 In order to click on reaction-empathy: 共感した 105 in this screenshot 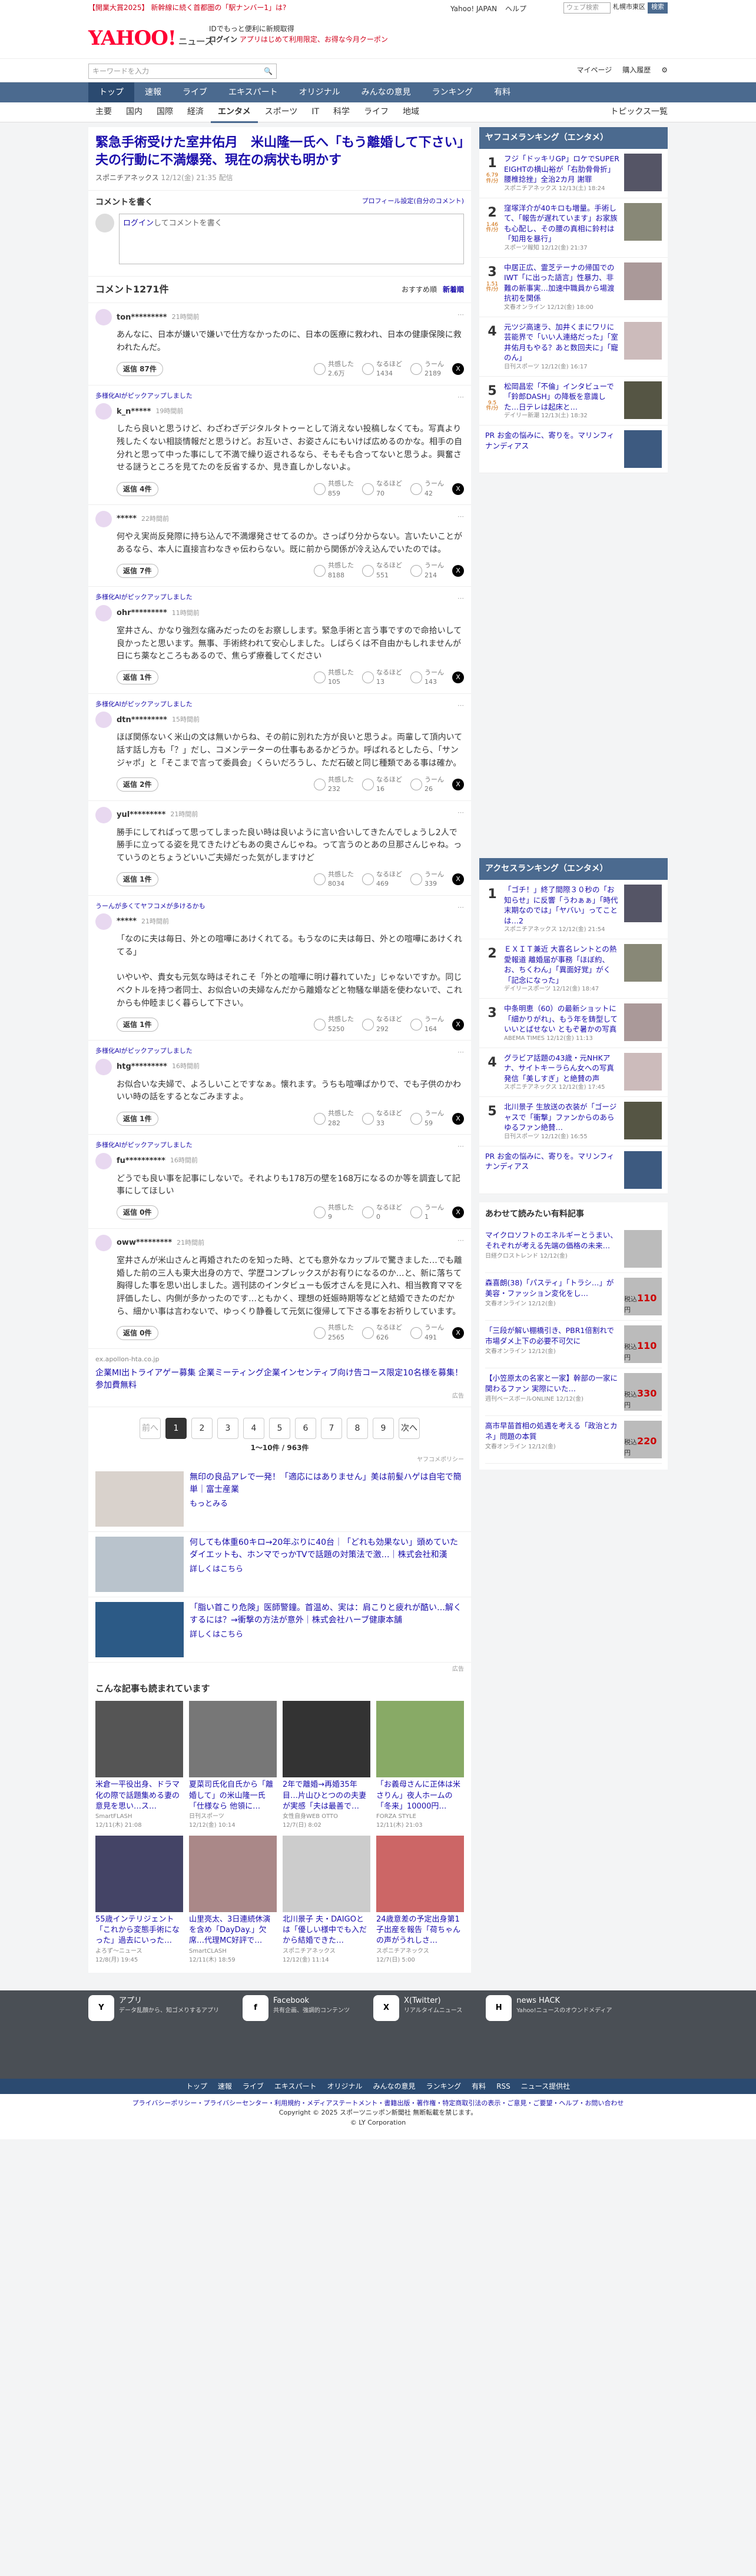, I will do `click(334, 677)`.